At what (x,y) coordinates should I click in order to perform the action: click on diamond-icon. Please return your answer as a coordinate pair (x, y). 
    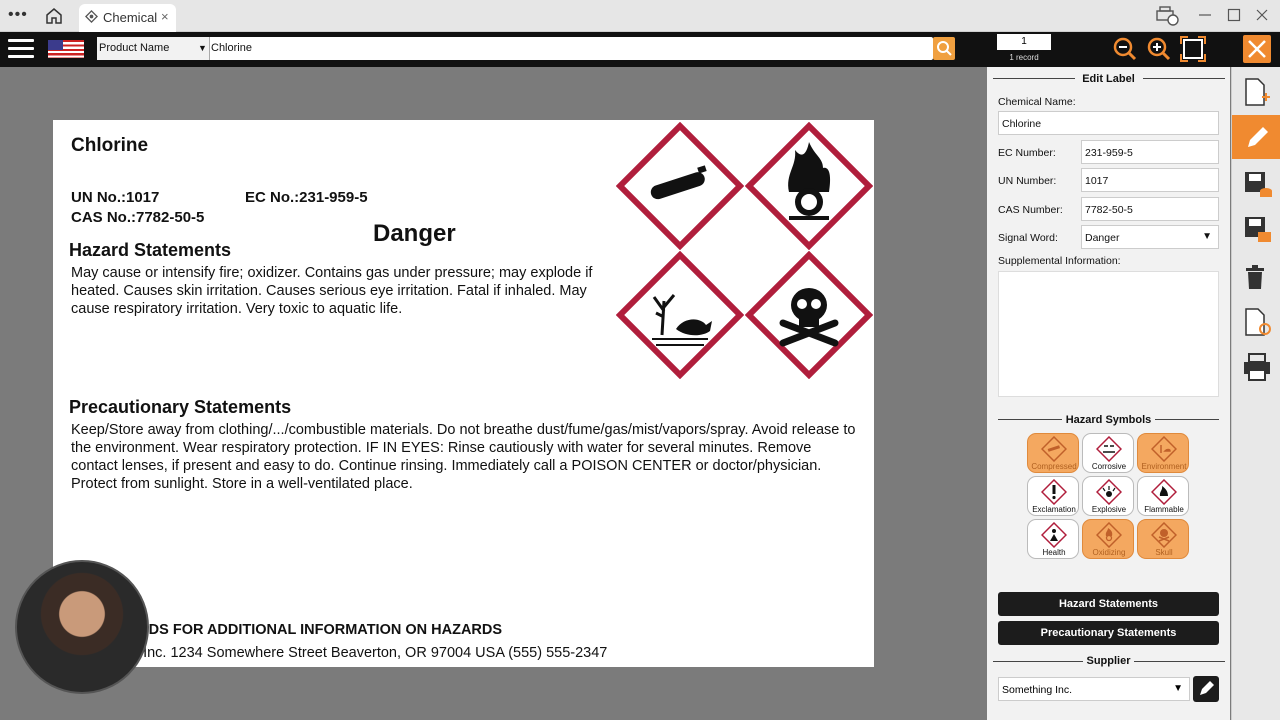
    Looking at the image, I should click on (91, 16).